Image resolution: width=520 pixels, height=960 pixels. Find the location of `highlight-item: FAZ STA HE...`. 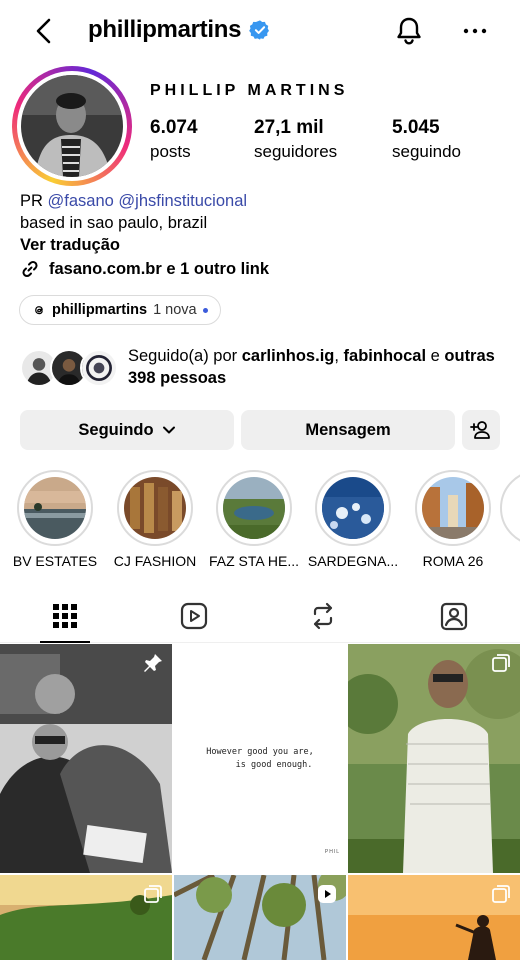

highlight-item: FAZ STA HE... is located at coordinates (254, 519).